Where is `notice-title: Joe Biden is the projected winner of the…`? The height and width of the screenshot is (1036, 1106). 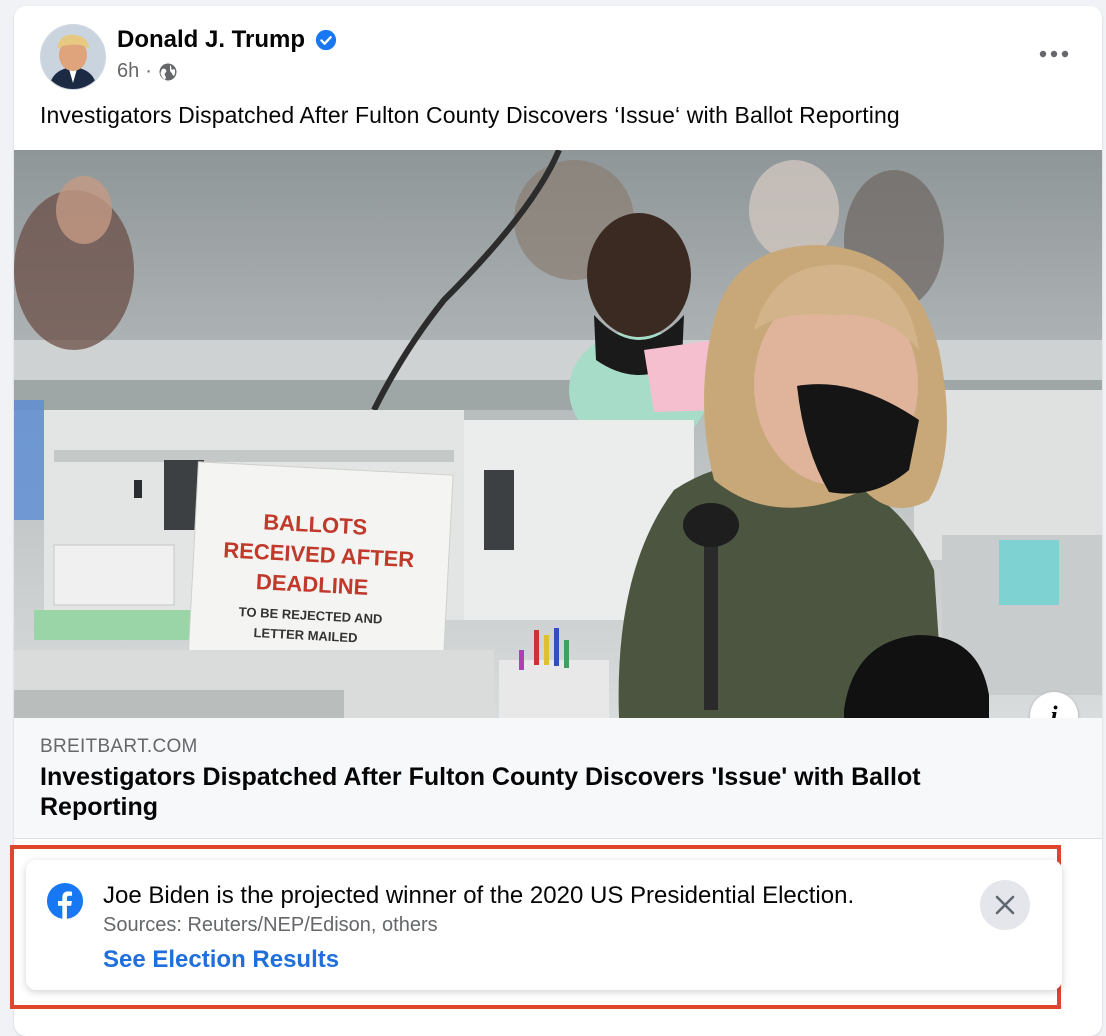
notice-title: Joe Biden is the projected winner of the… is located at coordinates (479, 895).